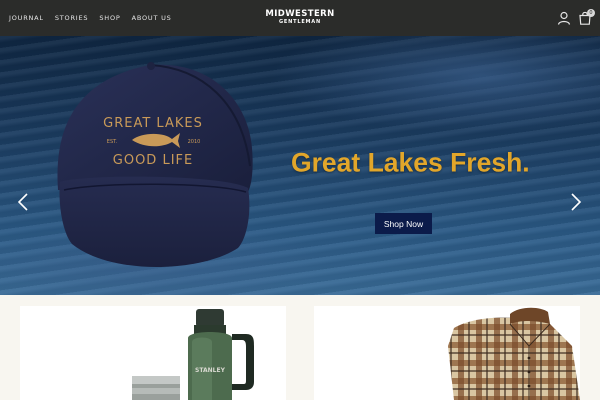 The height and width of the screenshot is (400, 600). What do you see at coordinates (194, 142) in the screenshot?
I see `hat-year: 2010` at bounding box center [194, 142].